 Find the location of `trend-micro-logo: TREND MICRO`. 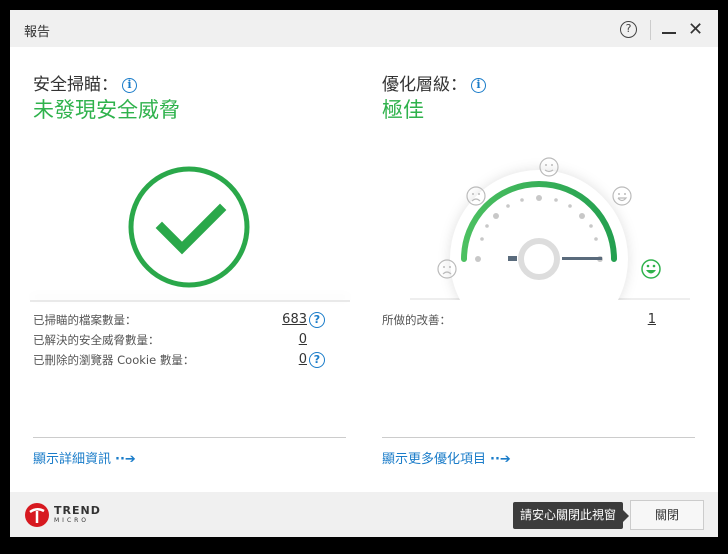

trend-micro-logo: TREND MICRO is located at coordinates (62, 517).